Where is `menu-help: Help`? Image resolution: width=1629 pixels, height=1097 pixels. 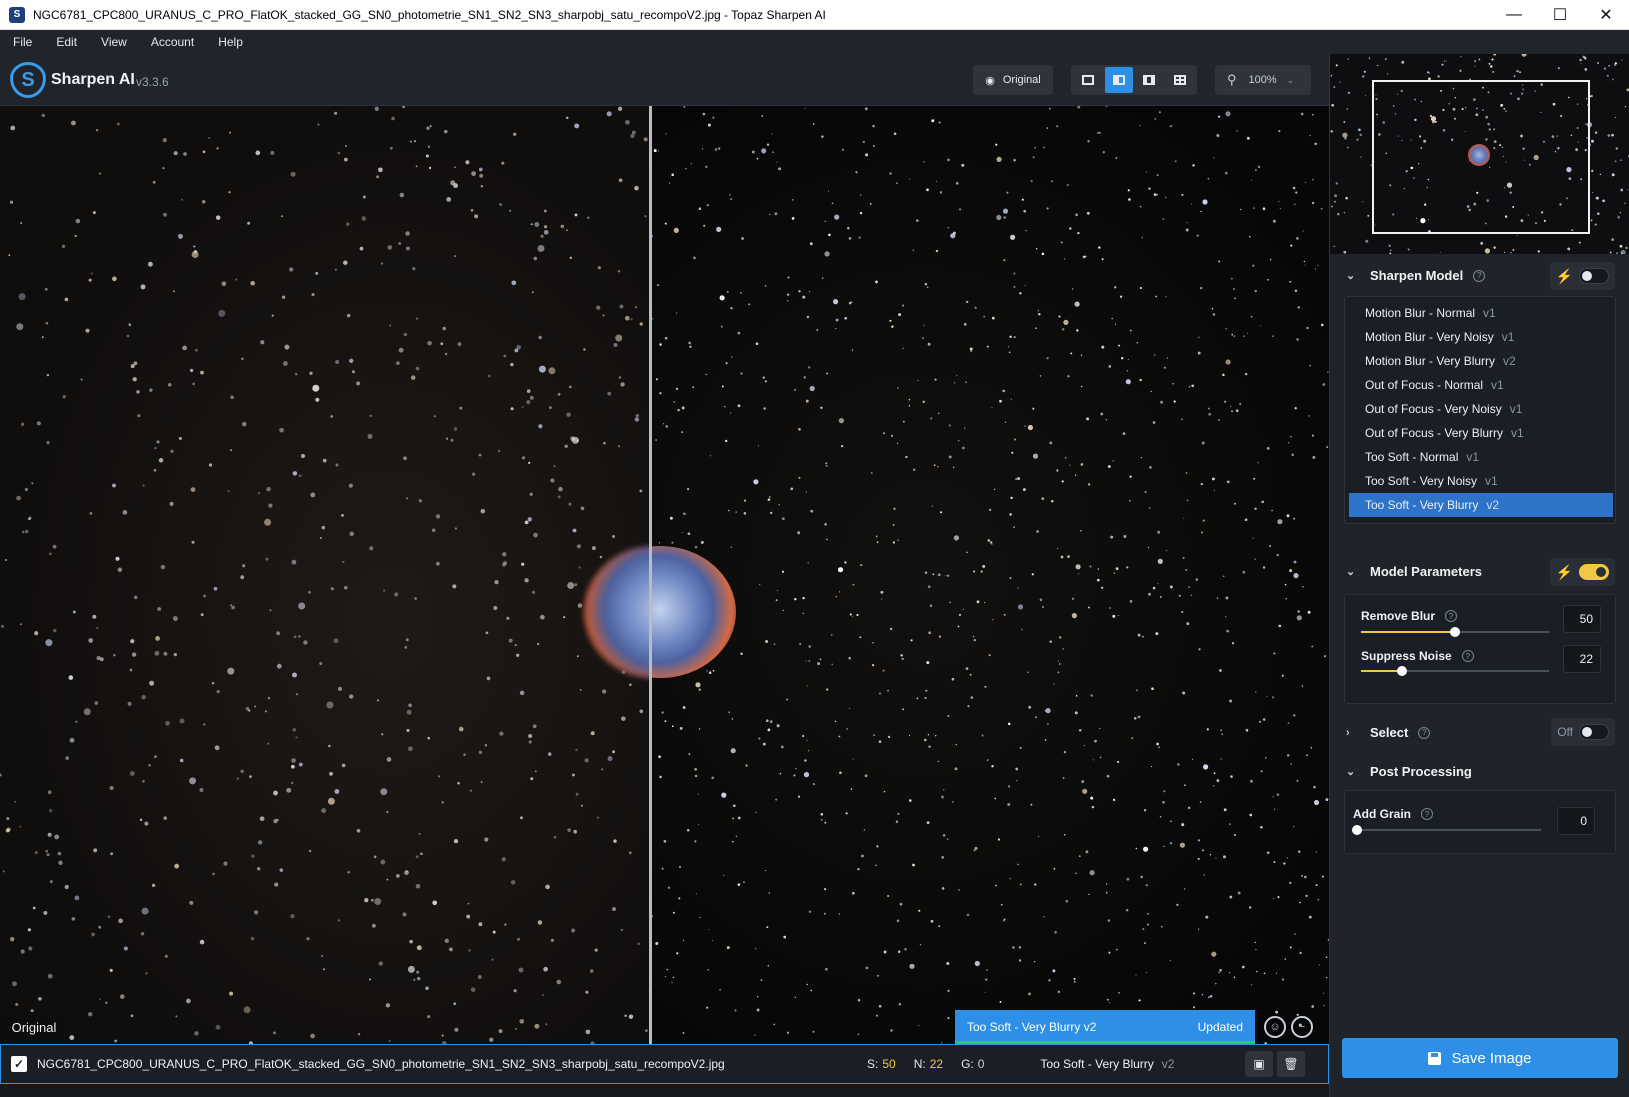
menu-help: Help is located at coordinates (229, 42).